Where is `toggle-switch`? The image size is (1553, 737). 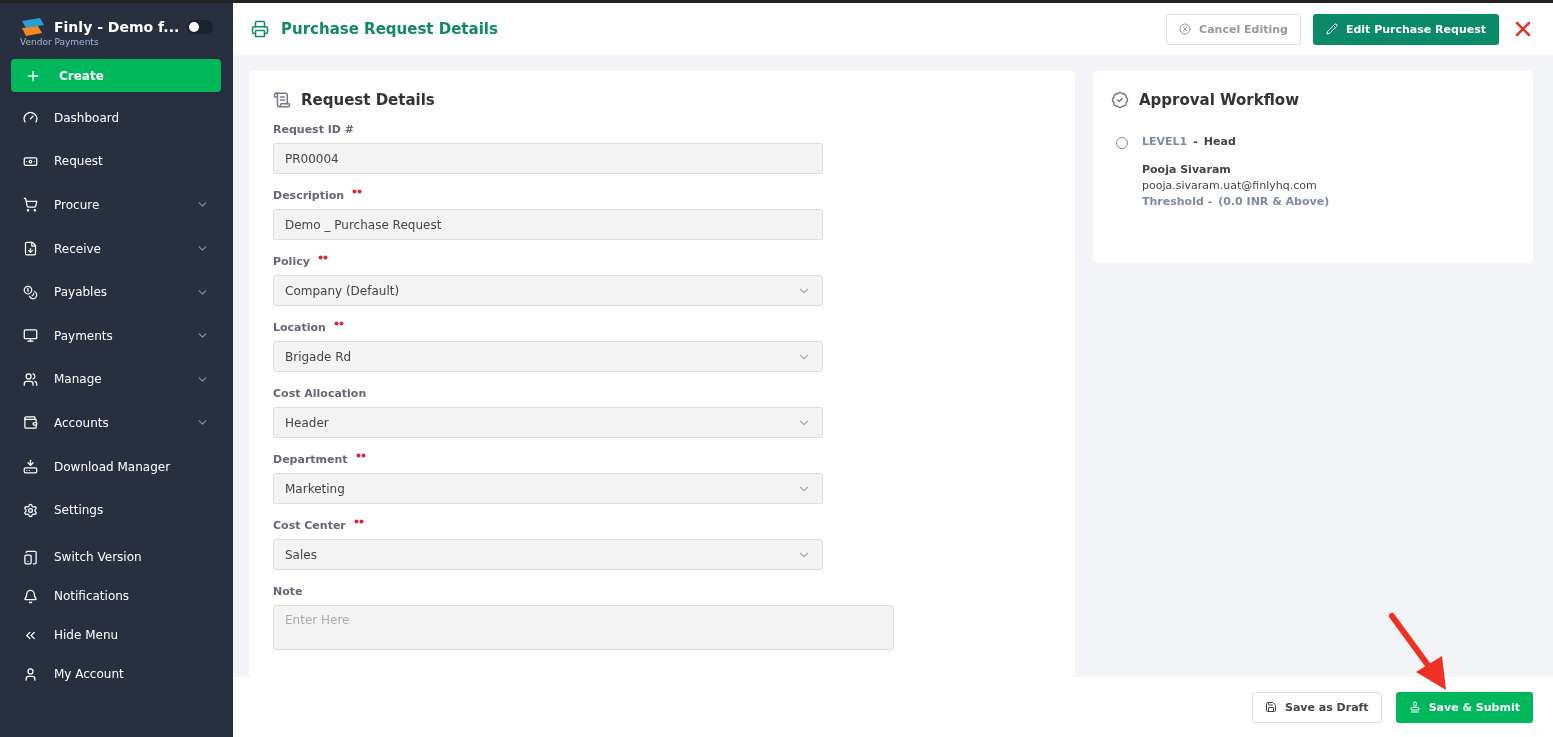 toggle-switch is located at coordinates (200, 27).